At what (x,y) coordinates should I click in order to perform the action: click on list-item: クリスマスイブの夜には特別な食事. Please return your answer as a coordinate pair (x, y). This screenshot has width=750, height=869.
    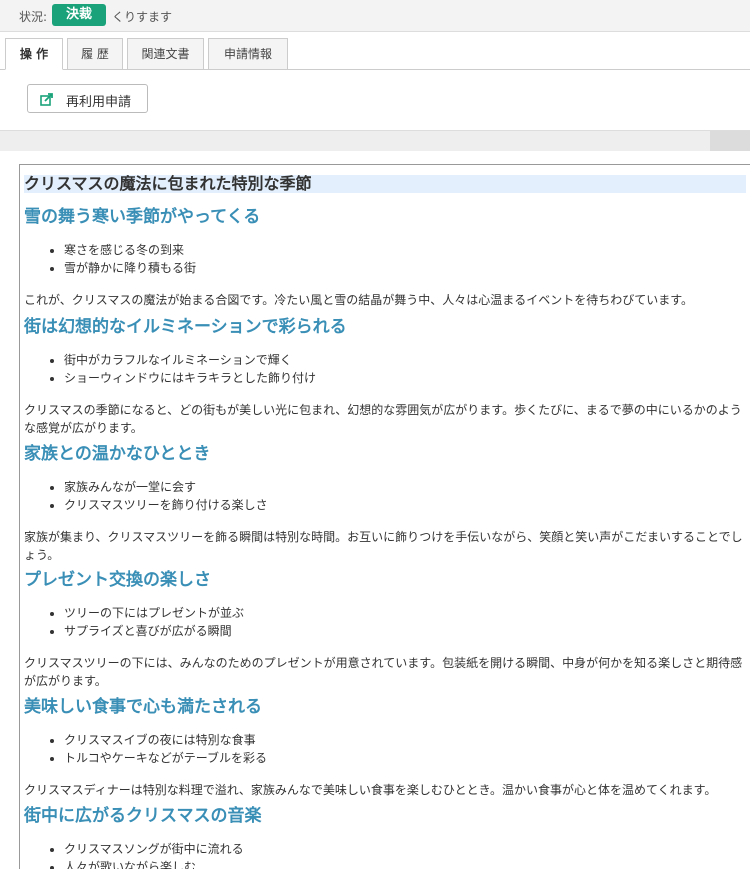
    Looking at the image, I should click on (405, 740).